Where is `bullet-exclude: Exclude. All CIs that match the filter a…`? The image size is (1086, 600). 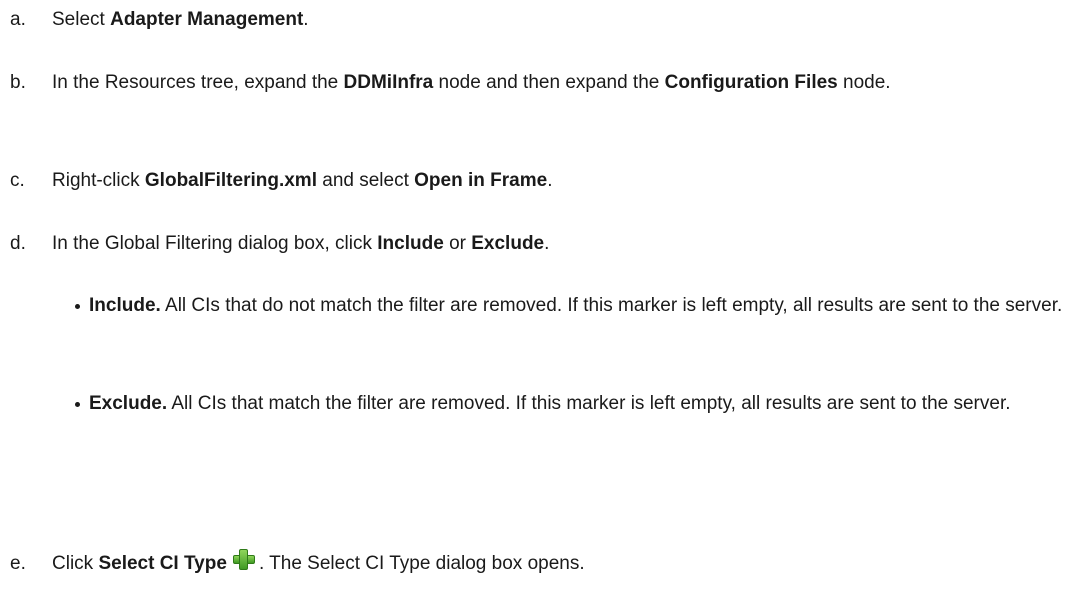
bullet-exclude: Exclude. All CIs that match the filter a… is located at coordinates (564, 403).